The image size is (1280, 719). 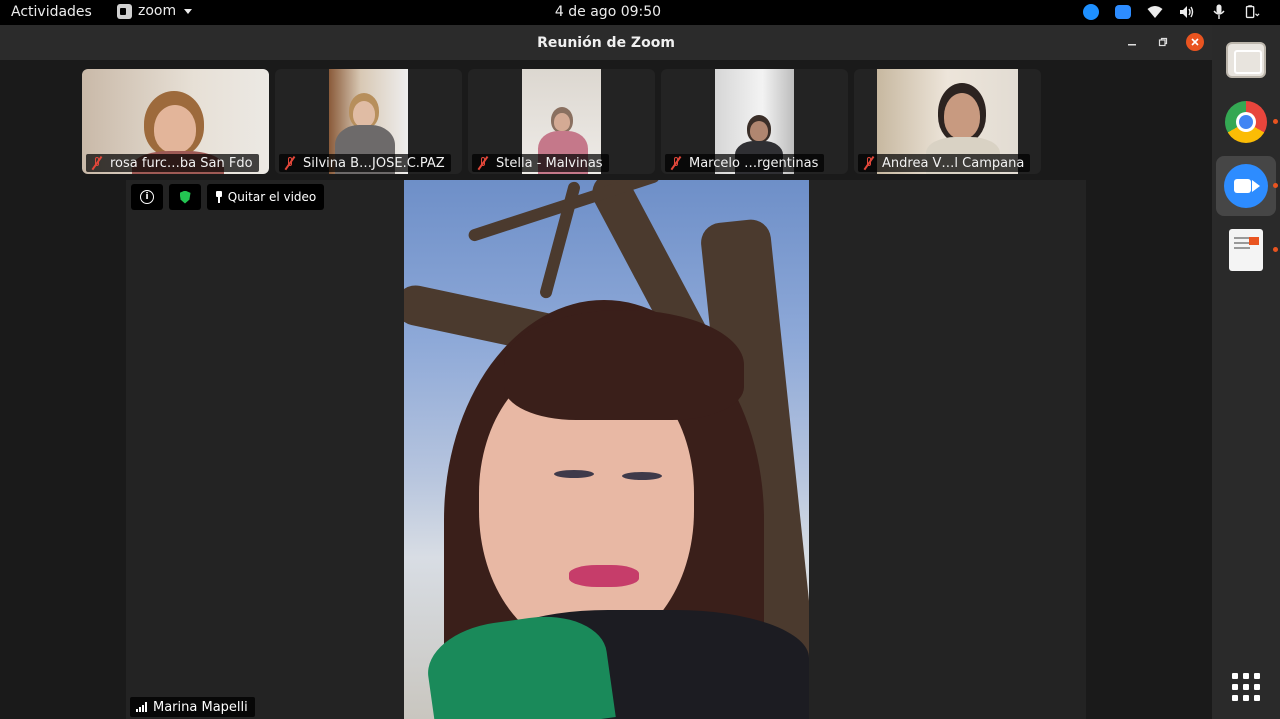 What do you see at coordinates (1246, 372) in the screenshot?
I see `dock` at bounding box center [1246, 372].